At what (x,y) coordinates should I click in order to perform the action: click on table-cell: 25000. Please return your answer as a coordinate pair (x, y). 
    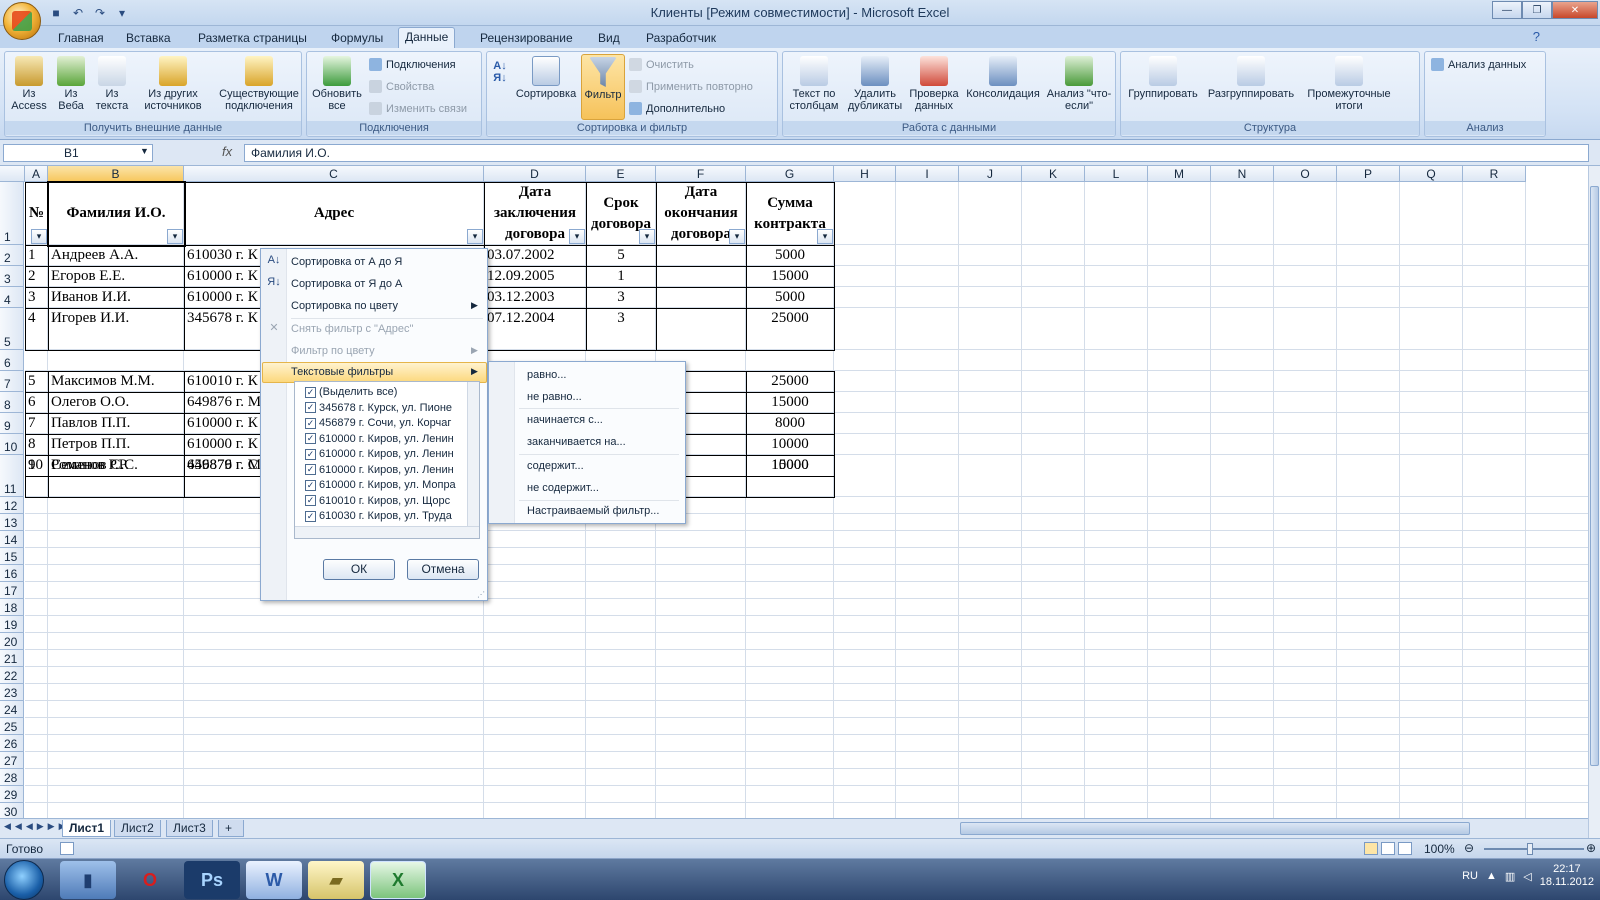
    Looking at the image, I should click on (790, 329).